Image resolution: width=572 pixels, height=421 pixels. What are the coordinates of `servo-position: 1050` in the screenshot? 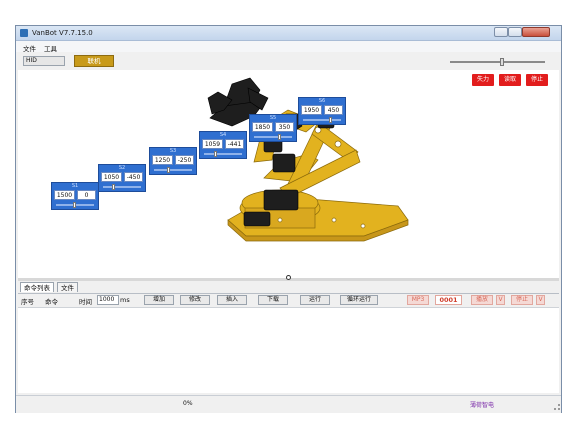 It's located at (111, 177).